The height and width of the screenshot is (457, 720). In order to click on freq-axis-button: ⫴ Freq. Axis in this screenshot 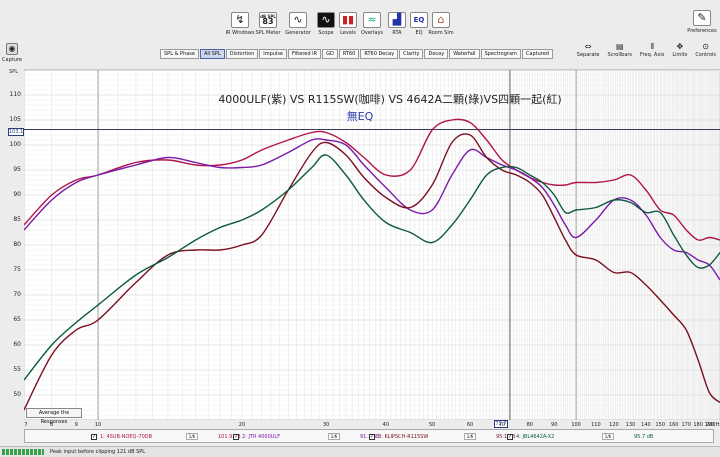, I will do `click(652, 50)`.